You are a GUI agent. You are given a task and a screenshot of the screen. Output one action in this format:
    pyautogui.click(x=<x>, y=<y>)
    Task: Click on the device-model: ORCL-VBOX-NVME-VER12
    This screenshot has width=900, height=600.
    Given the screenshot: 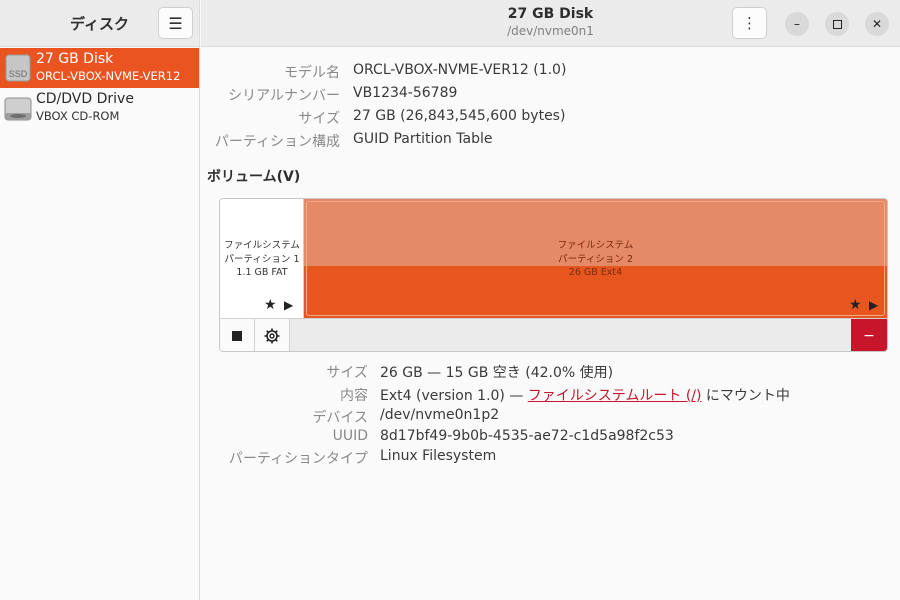 What is the action you would take?
    pyautogui.click(x=108, y=76)
    